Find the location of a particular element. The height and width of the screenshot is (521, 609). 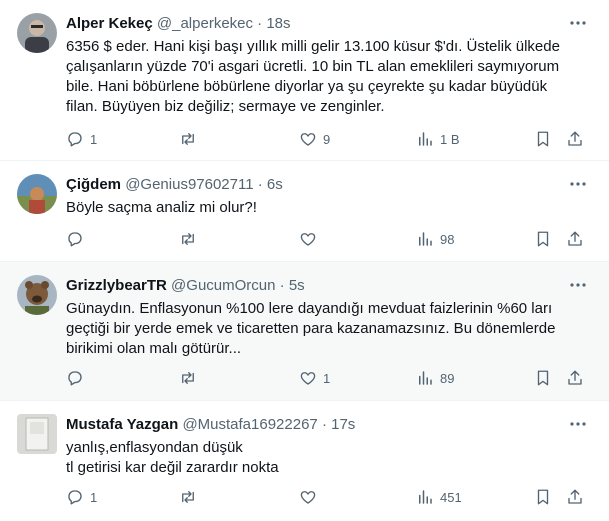

tweet-actions: 98 is located at coordinates (329, 239).